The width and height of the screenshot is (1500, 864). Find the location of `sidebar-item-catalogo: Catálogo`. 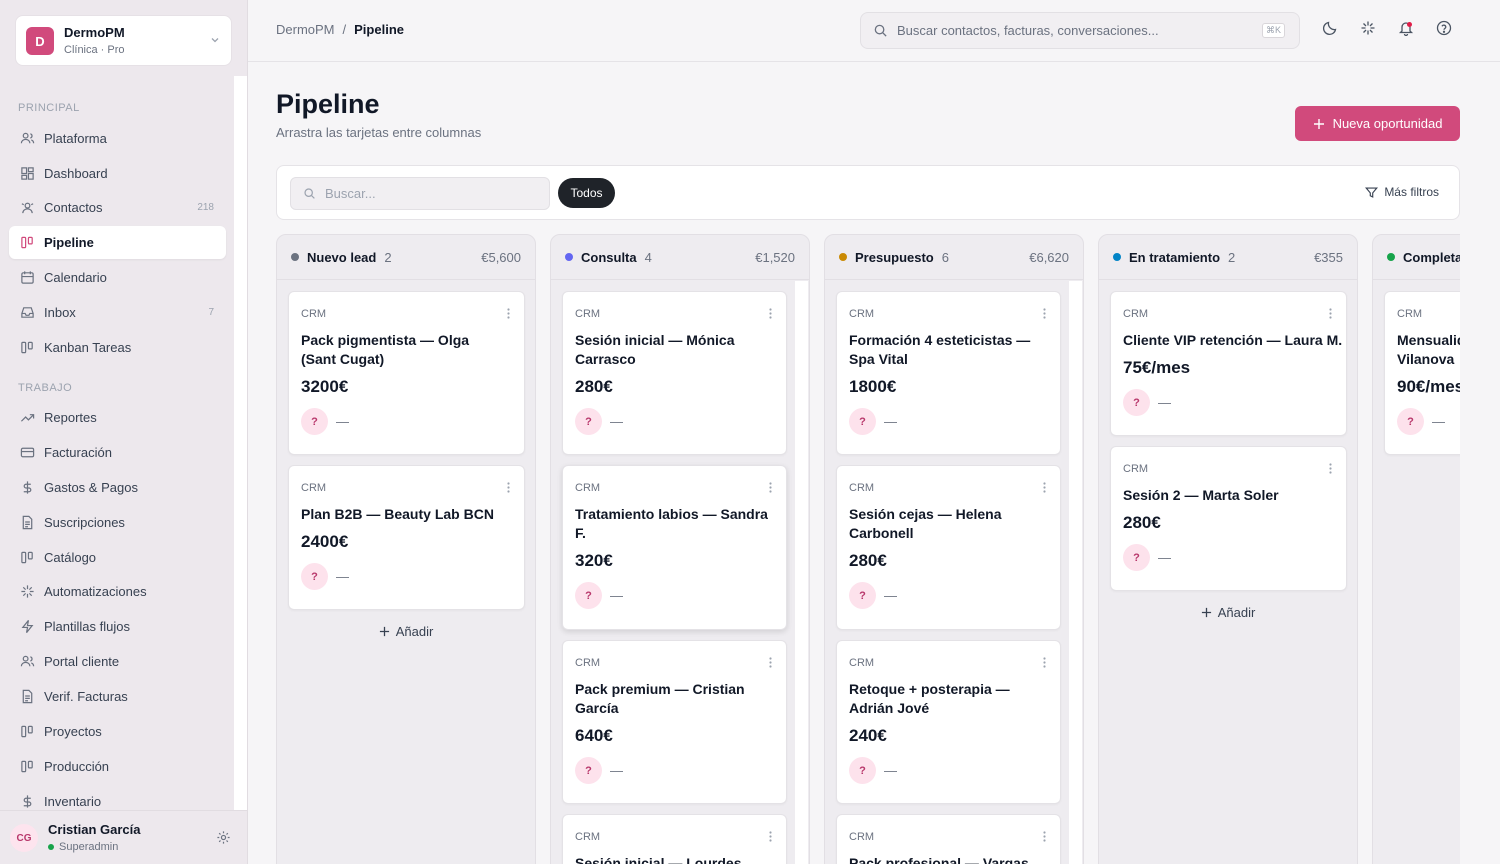

sidebar-item-catalogo: Catálogo is located at coordinates (117, 557).